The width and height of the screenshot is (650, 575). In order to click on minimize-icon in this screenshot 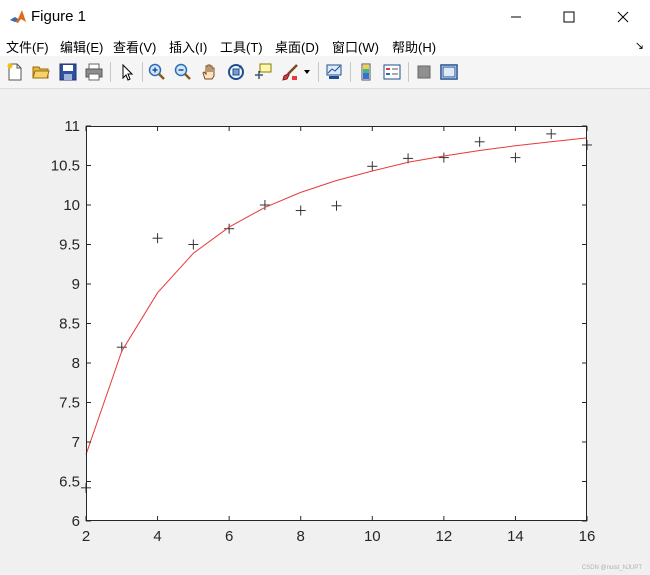, I will do `click(516, 17)`.